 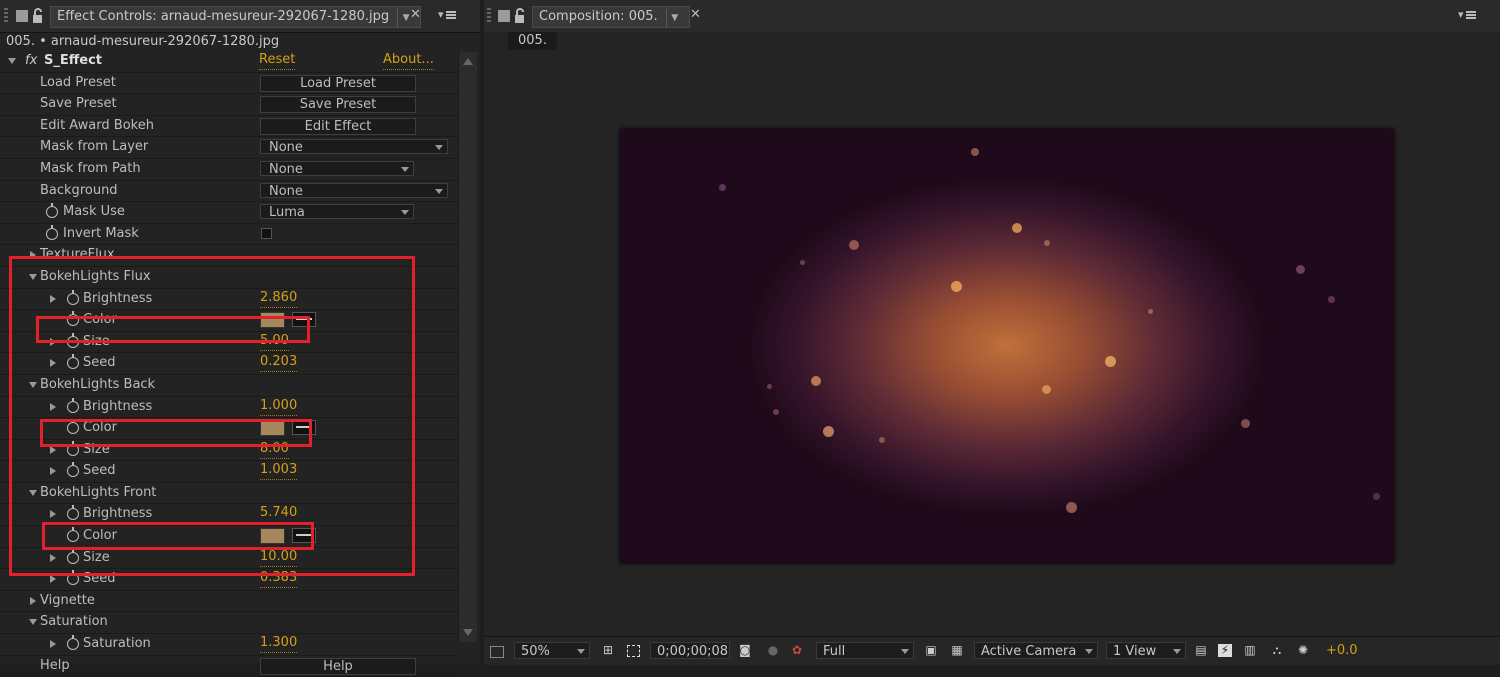 What do you see at coordinates (1225, 650) in the screenshot?
I see `fast-previews-icon: ⚡` at bounding box center [1225, 650].